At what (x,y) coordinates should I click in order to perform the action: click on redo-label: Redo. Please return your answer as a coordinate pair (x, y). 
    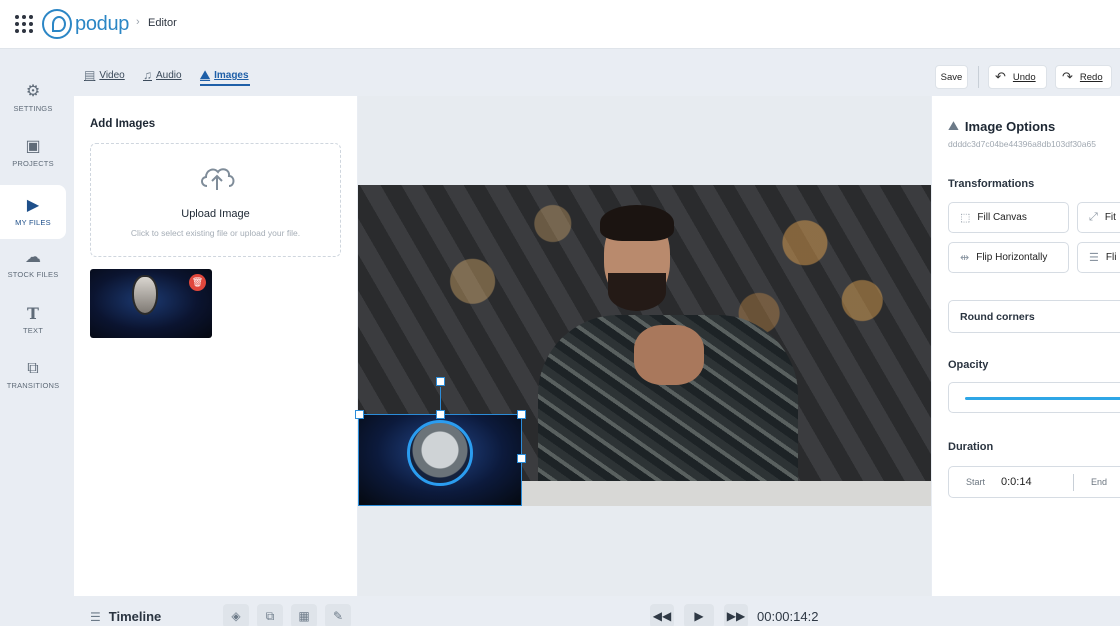
    Looking at the image, I should click on (1091, 77).